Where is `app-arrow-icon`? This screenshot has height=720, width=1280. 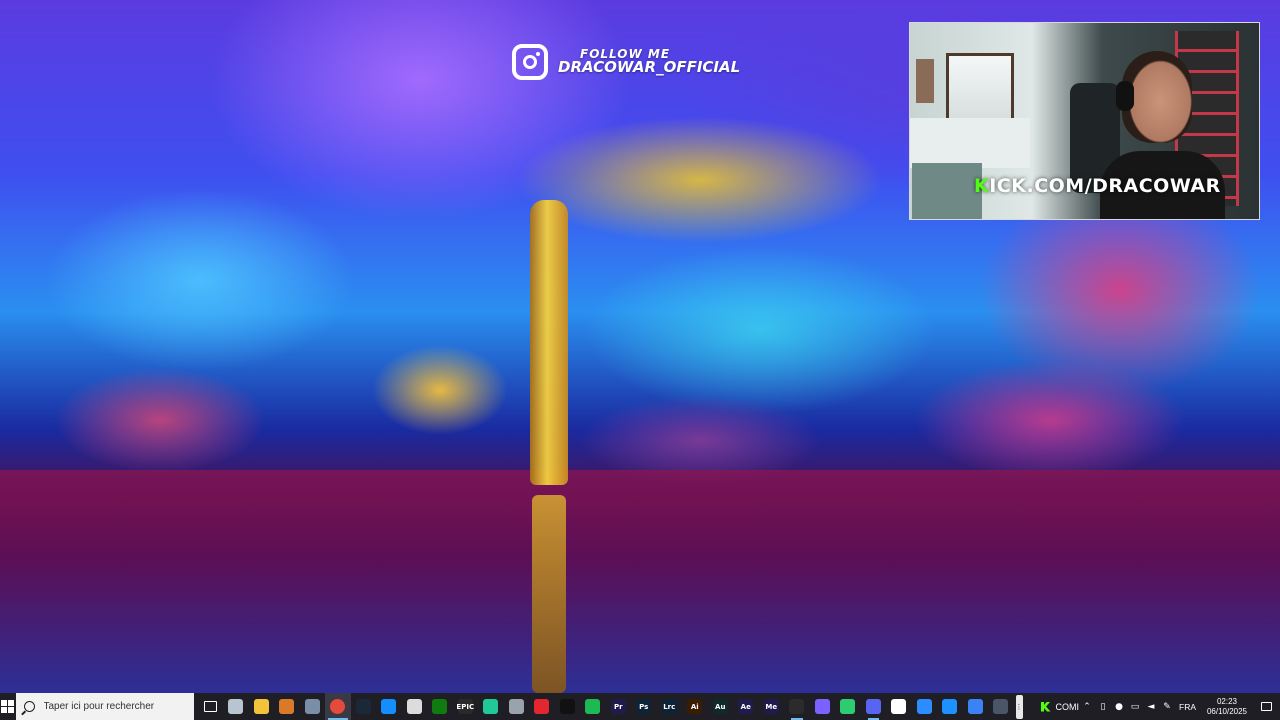
app-arrow-icon is located at coordinates (899, 706).